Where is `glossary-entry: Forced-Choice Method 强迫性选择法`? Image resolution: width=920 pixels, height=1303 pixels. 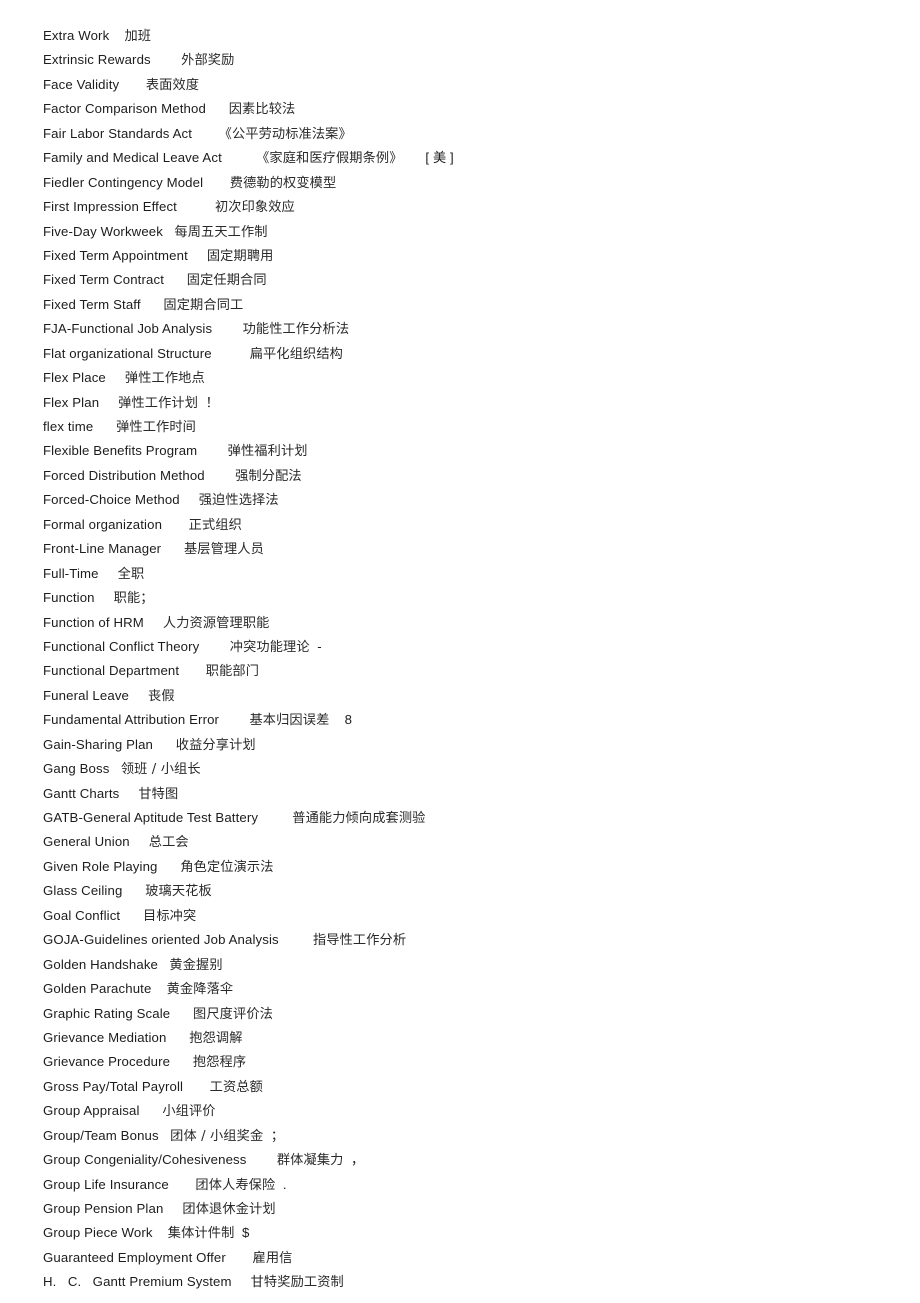 glossary-entry: Forced-Choice Method 强迫性选择法 is located at coordinates (481, 500).